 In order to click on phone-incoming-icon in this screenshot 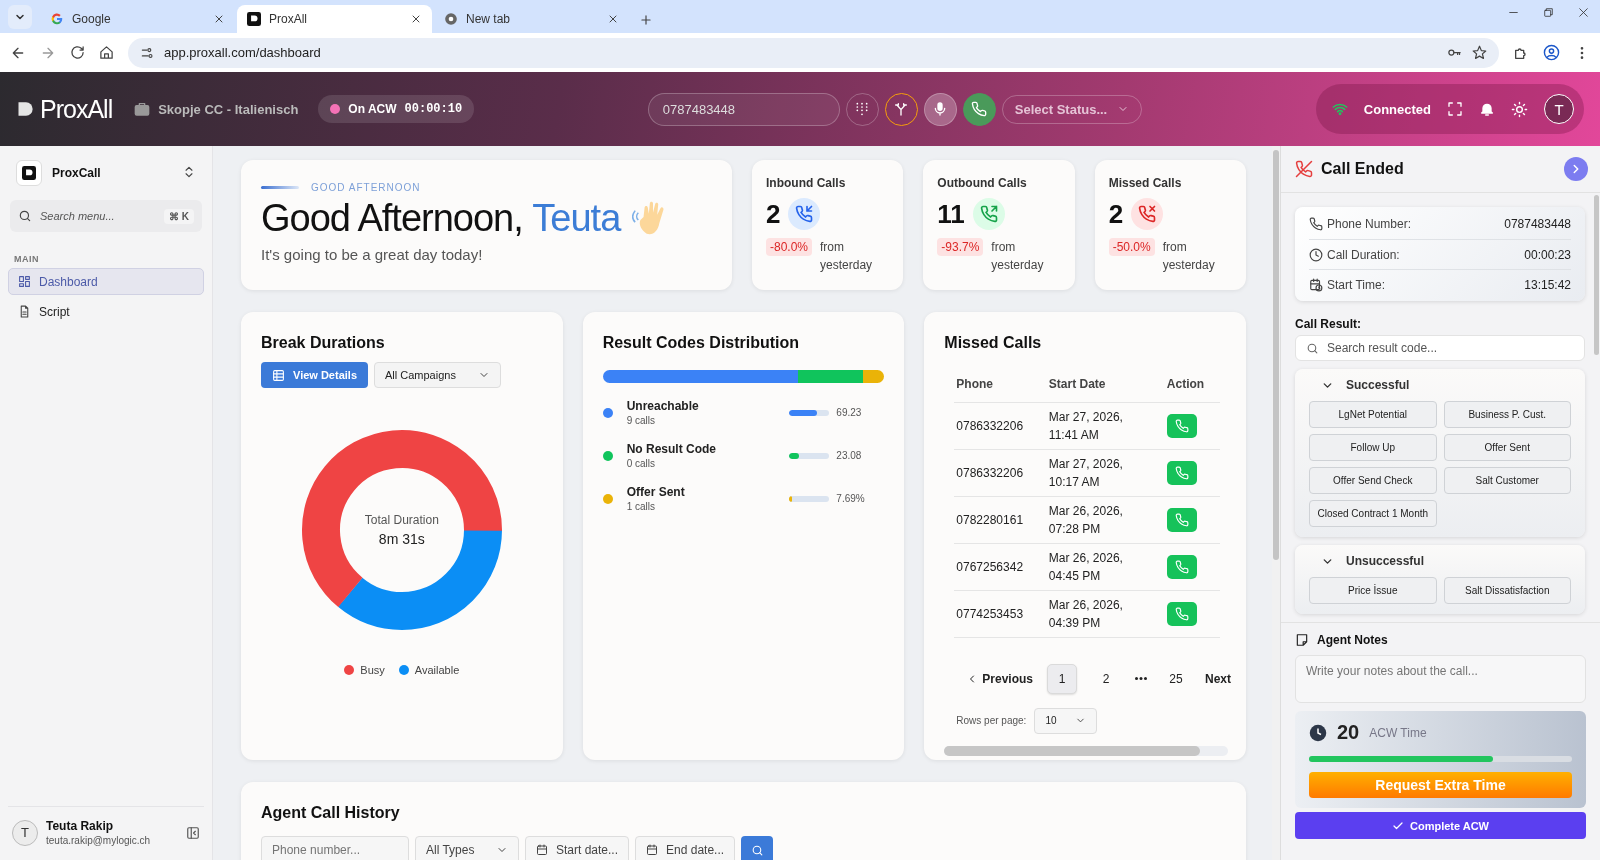, I will do `click(804, 214)`.